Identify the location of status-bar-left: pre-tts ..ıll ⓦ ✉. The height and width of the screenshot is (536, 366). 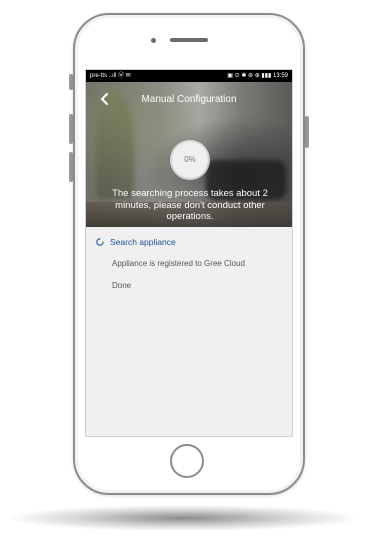
(110, 76).